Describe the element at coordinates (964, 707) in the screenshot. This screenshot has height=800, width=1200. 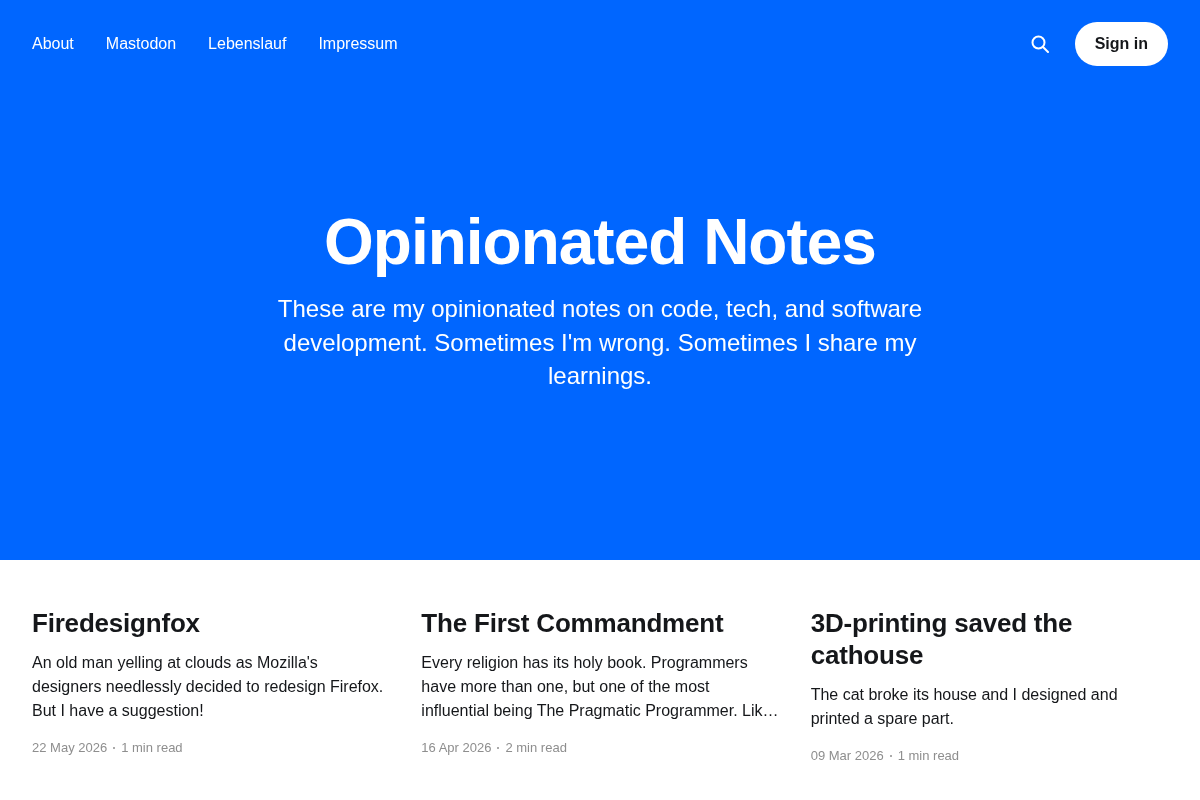
I see `post-excerpt: The cat broke its house and I designed and printed a spare part.` at that location.